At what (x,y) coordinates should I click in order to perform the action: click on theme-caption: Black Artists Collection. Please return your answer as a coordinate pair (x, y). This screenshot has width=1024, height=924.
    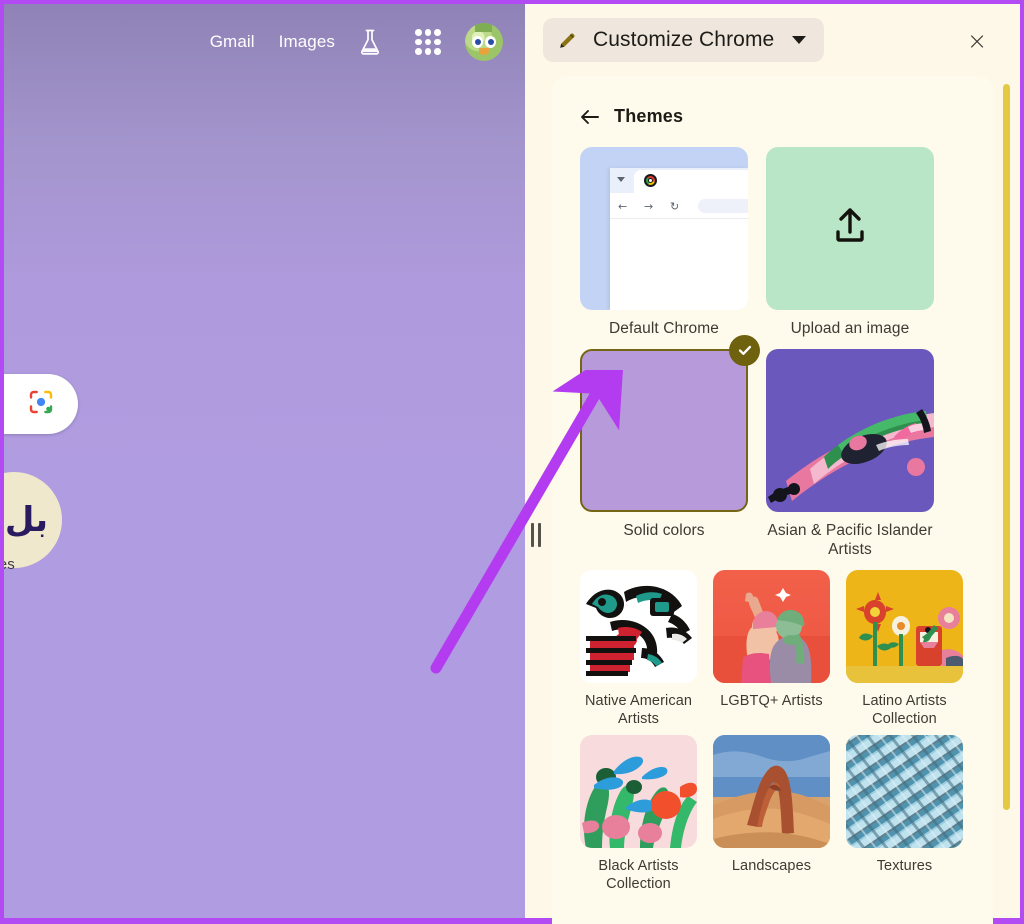
    Looking at the image, I should click on (638, 875).